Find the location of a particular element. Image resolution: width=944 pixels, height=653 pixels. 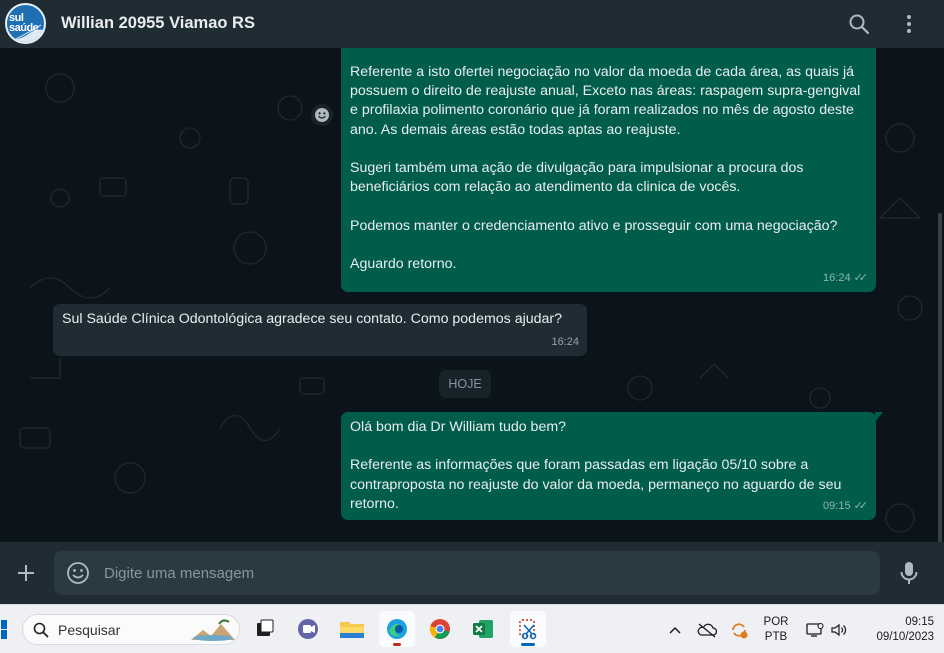

chrome-icon is located at coordinates (439, 629).